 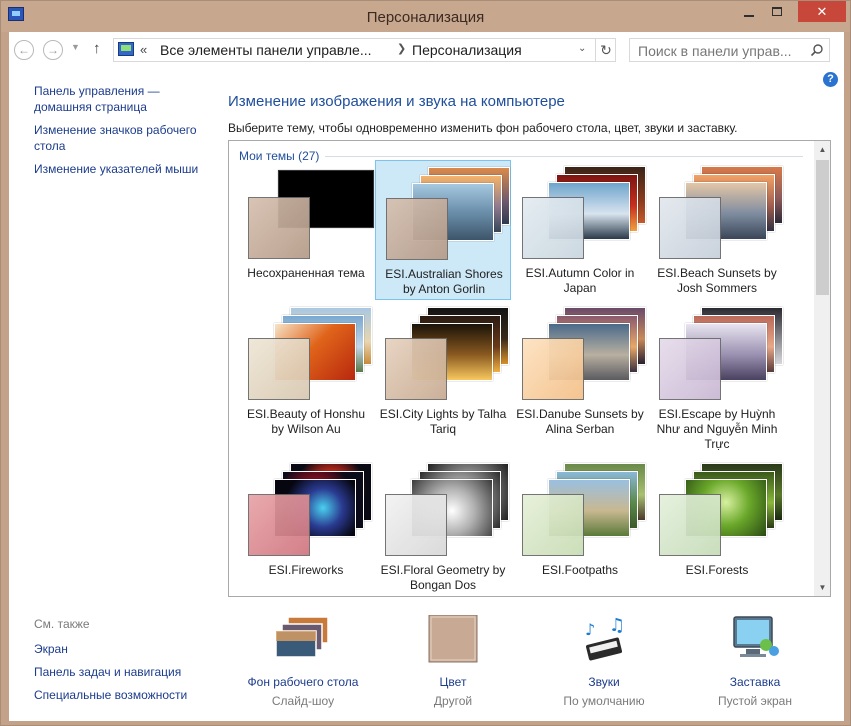 I want to click on up-button: ↑, so click(x=97, y=48).